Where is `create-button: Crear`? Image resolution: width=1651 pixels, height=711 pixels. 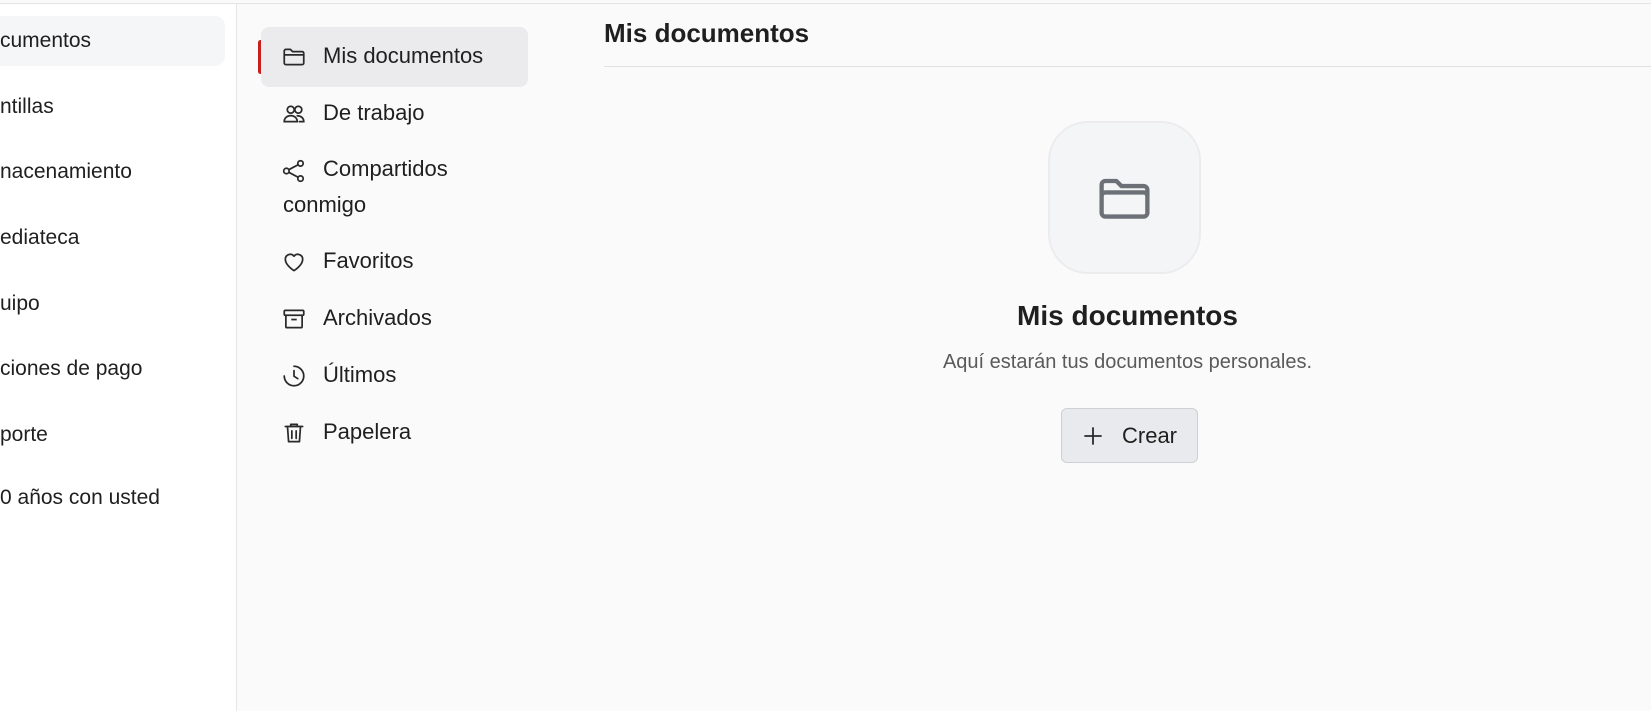
create-button: Crear is located at coordinates (1129, 435).